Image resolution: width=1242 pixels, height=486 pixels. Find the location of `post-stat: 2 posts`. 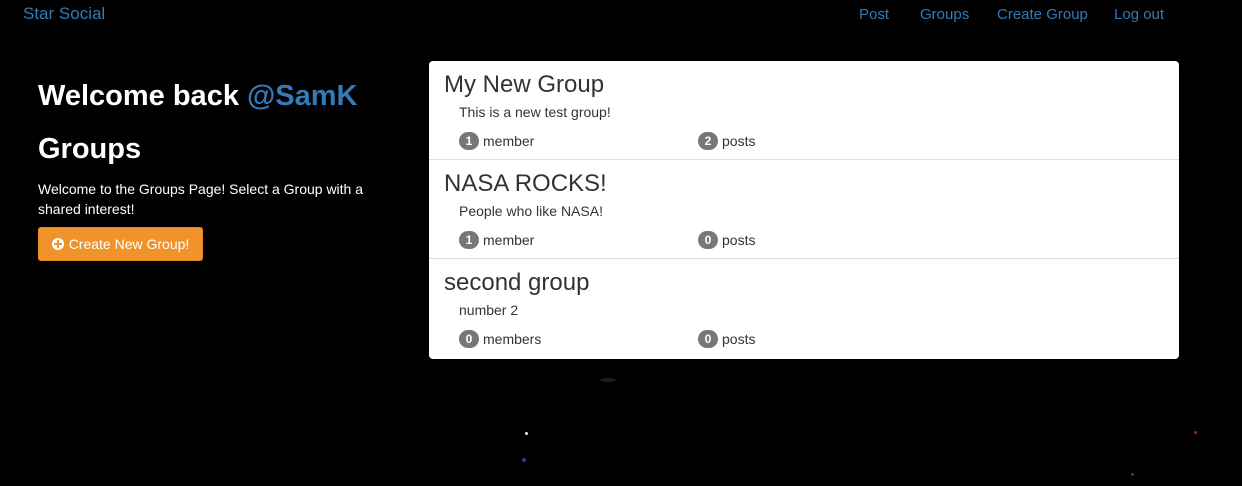

post-stat: 2 posts is located at coordinates (726, 141).